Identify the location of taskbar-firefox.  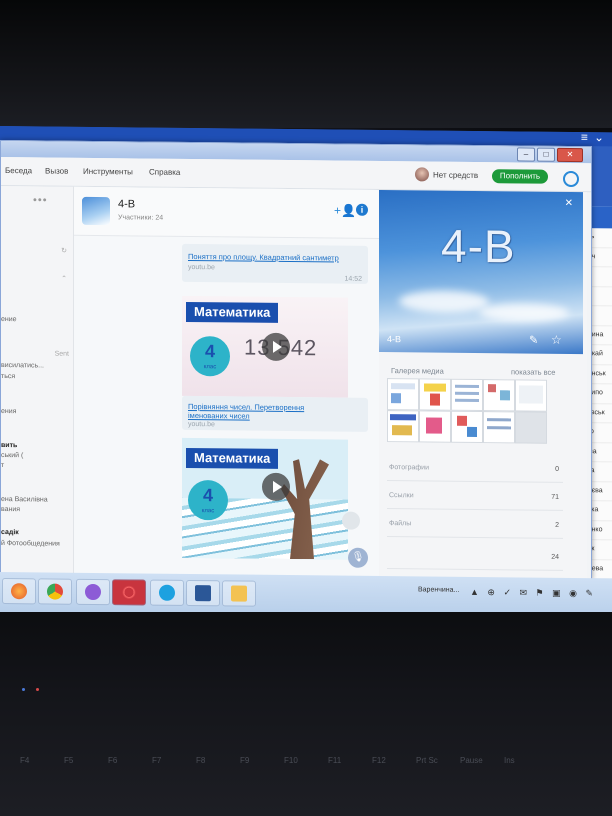
(19, 591).